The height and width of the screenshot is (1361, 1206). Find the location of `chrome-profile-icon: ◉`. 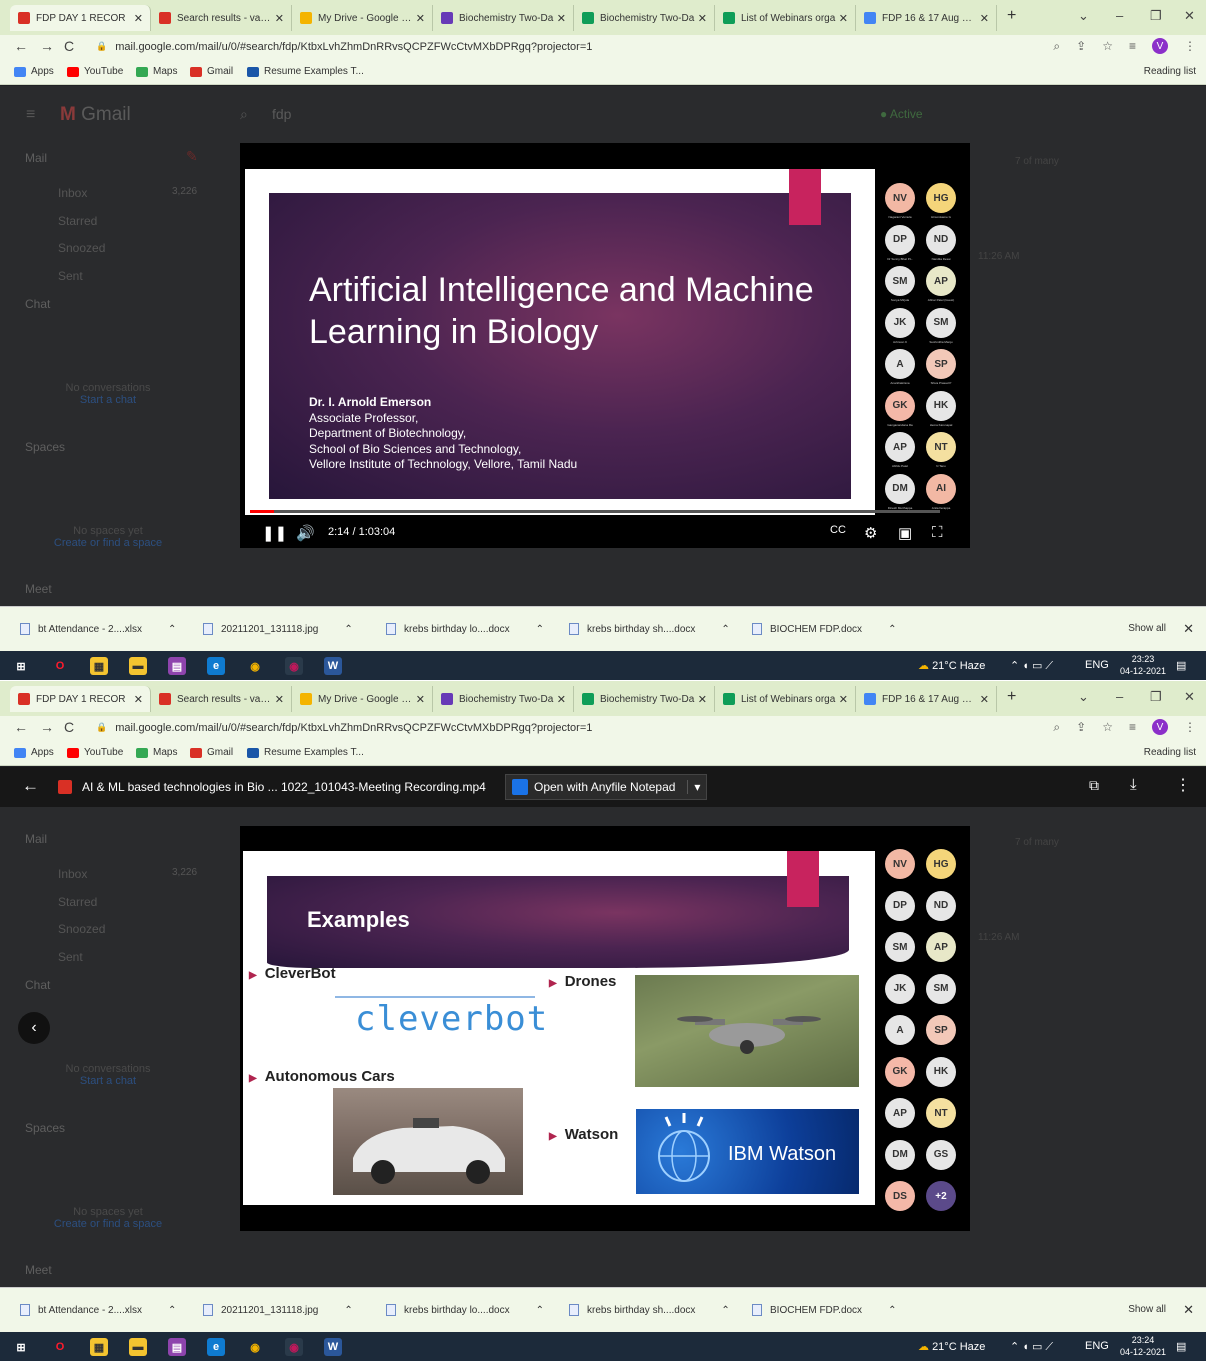

chrome-profile-icon: ◉ is located at coordinates (294, 666).